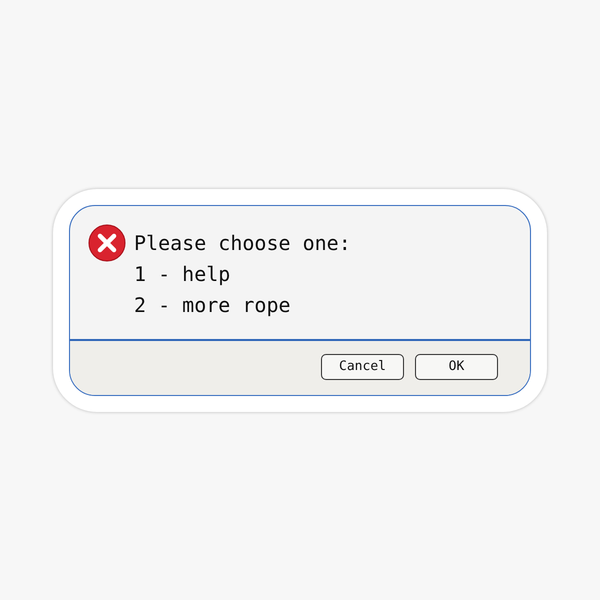 The image size is (600, 600). I want to click on dialog-button: Cancel, so click(362, 367).